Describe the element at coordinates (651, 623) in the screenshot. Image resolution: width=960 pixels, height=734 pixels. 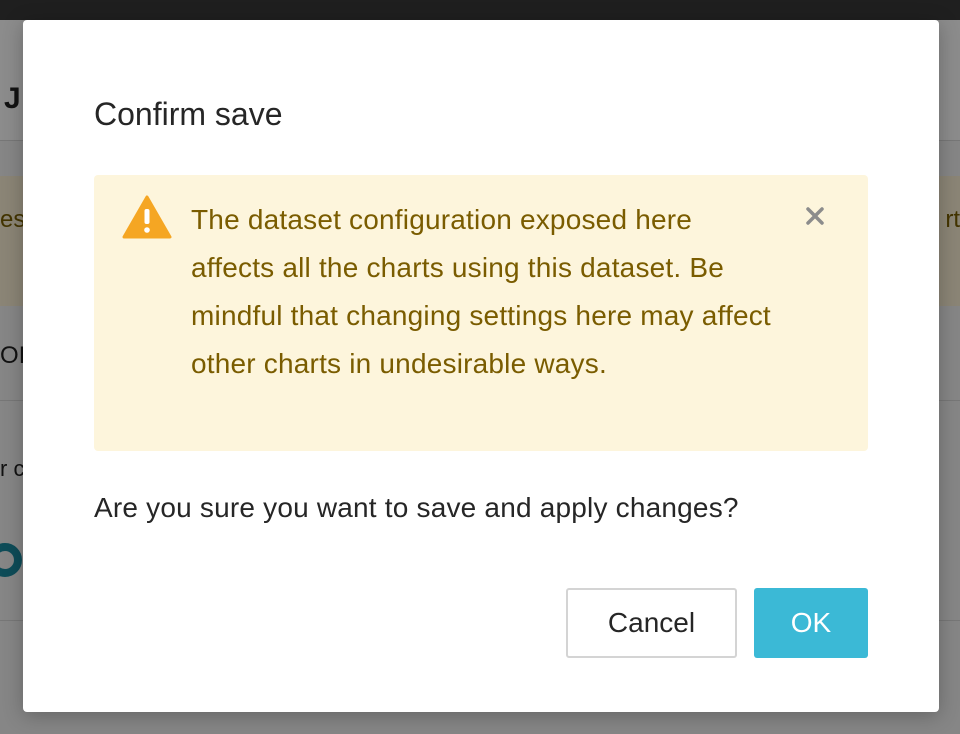
I see `cancel-button: Cancel` at that location.